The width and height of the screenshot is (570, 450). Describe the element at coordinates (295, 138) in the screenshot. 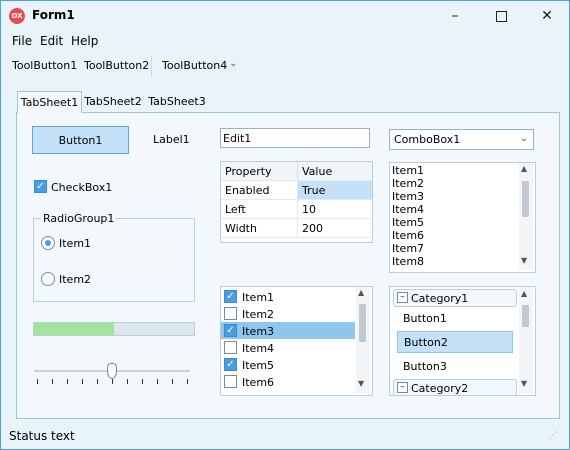

I see `edit1-field: Edit1` at that location.